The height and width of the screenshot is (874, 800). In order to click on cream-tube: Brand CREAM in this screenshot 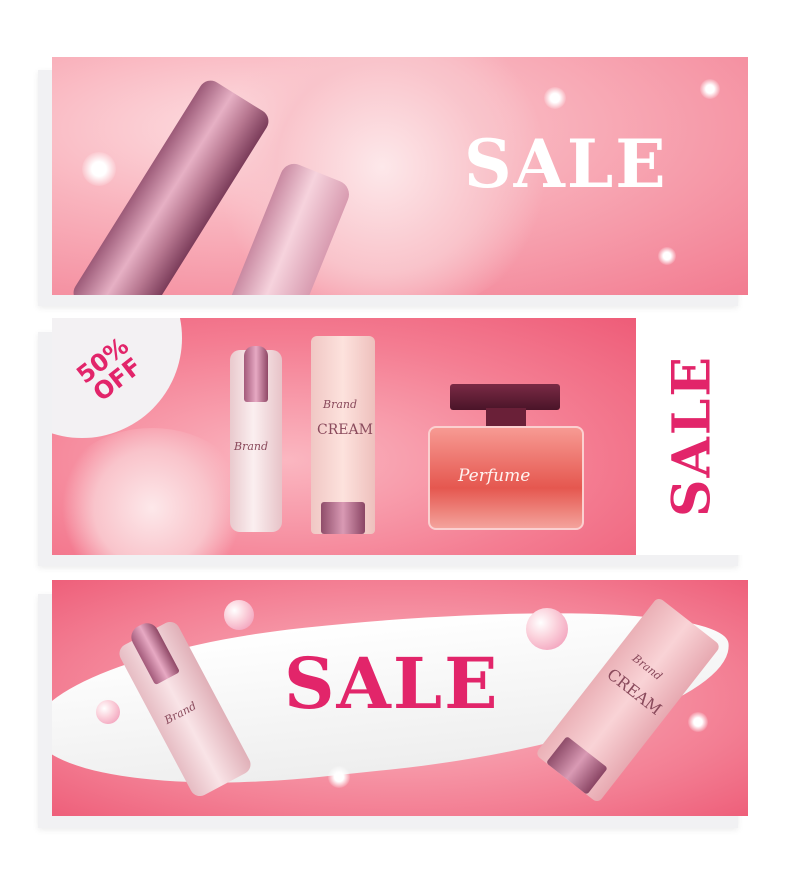, I will do `click(343, 435)`.